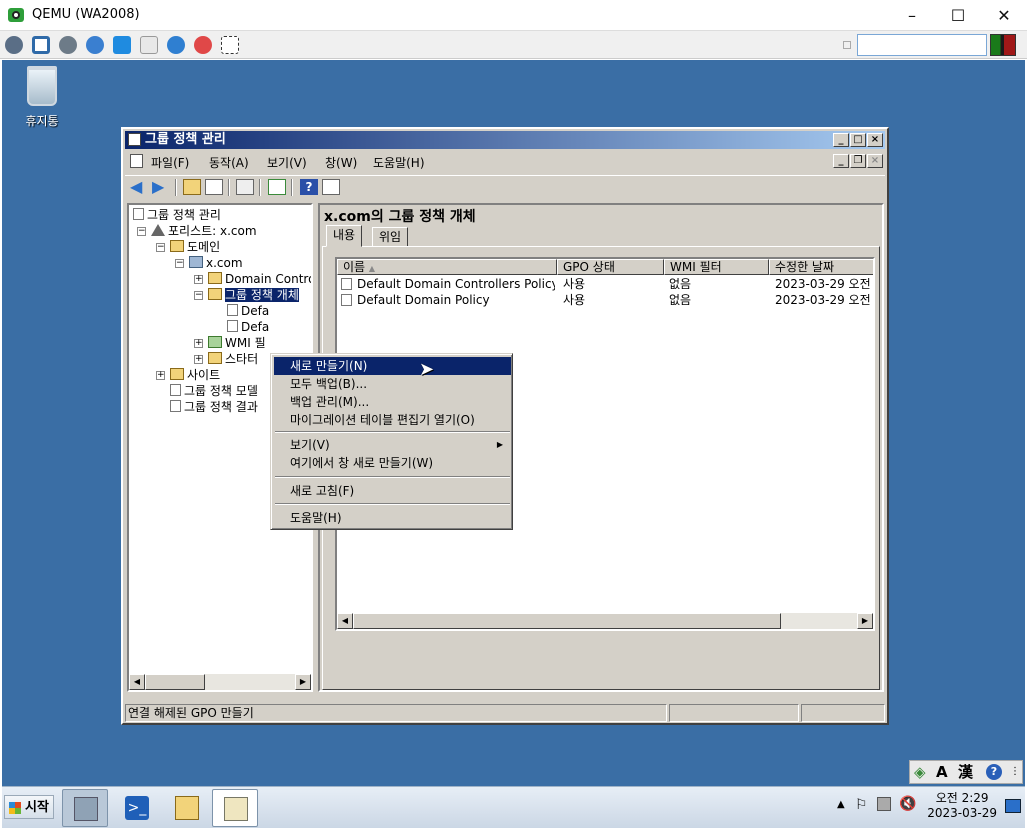 The image size is (1027, 829). Describe the element at coordinates (216, 263) in the screenshot. I see `tree-domain-xcom: x.com` at that location.